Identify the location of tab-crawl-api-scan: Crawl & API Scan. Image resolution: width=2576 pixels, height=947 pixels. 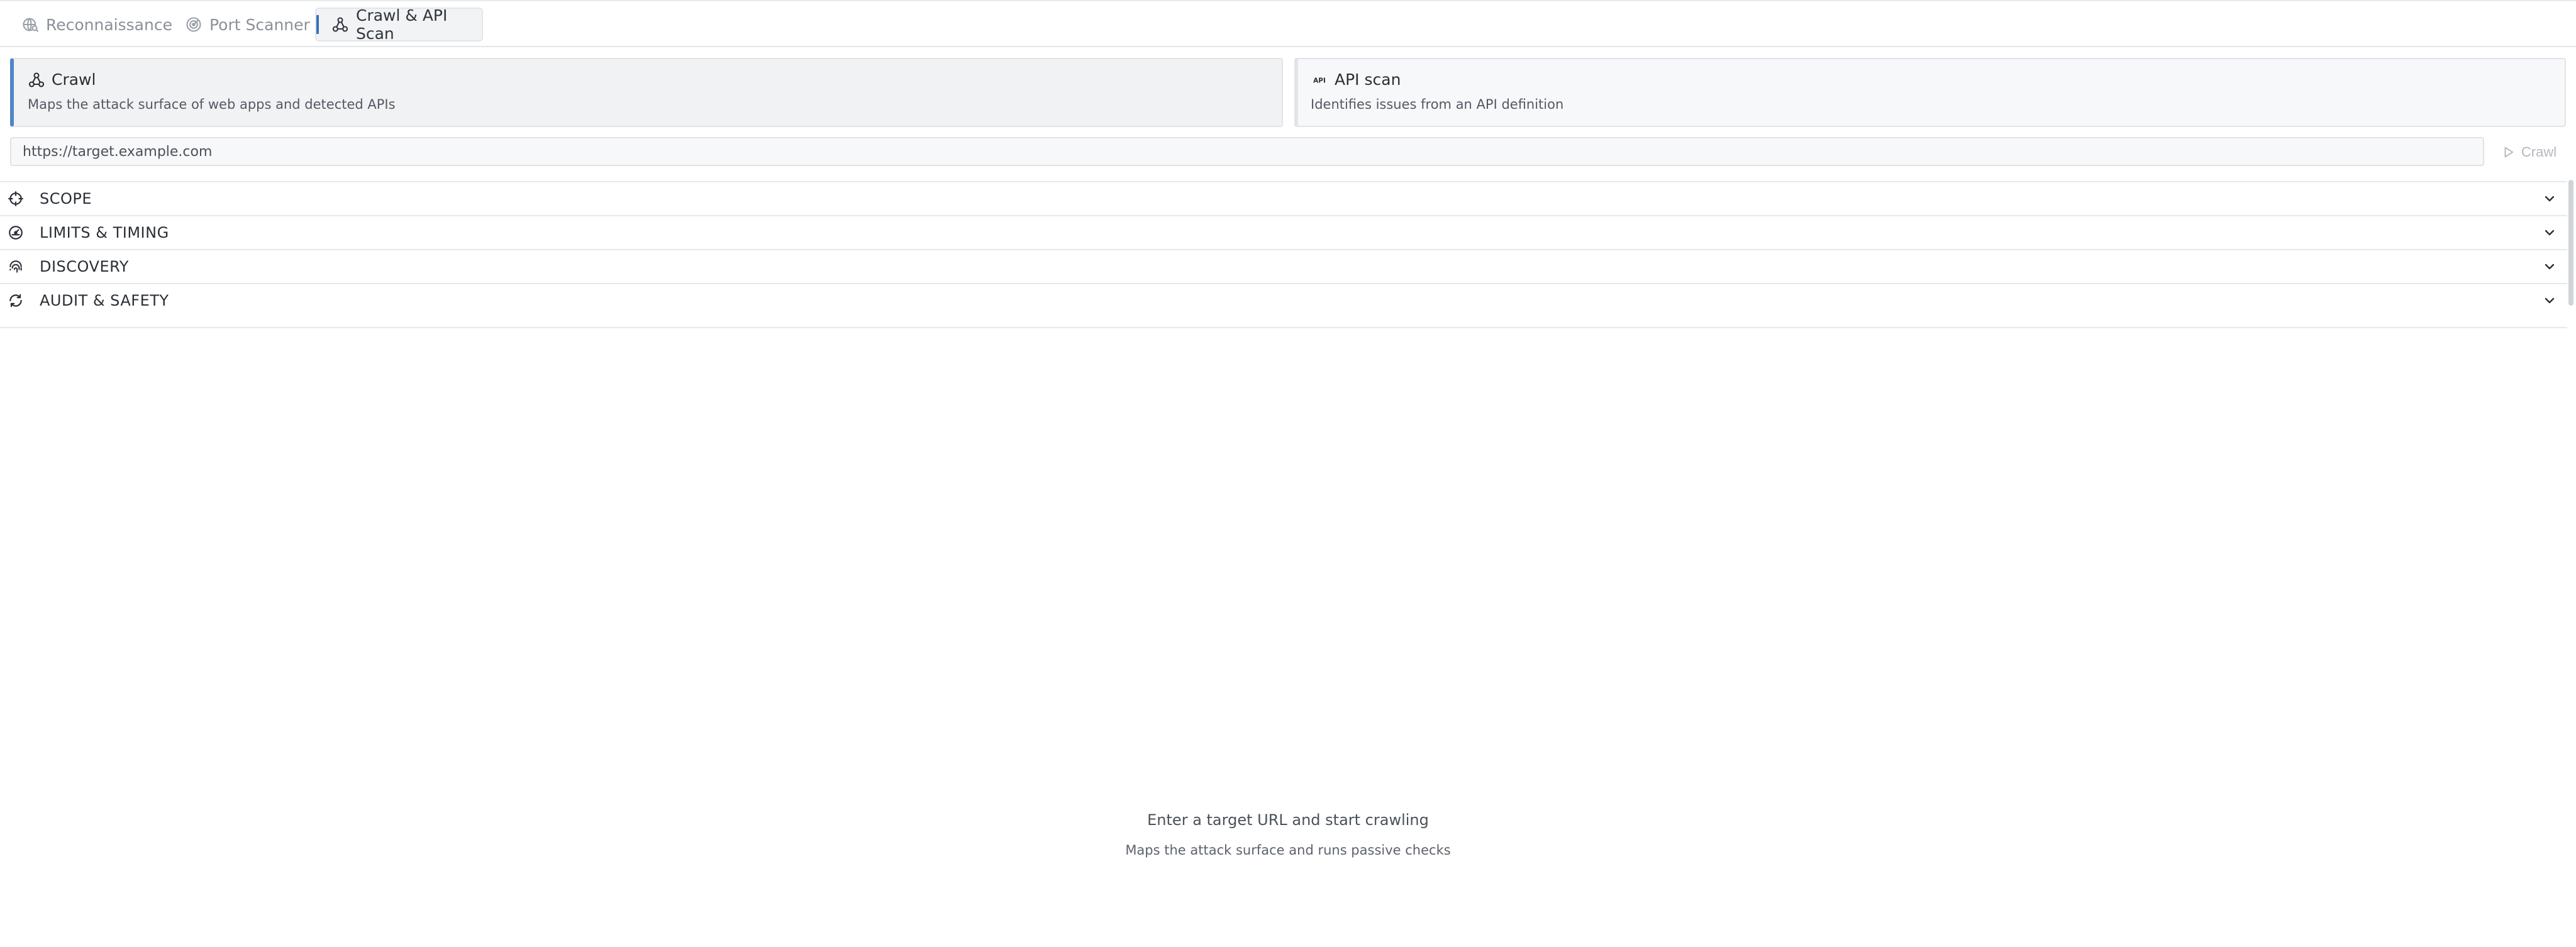
(399, 24).